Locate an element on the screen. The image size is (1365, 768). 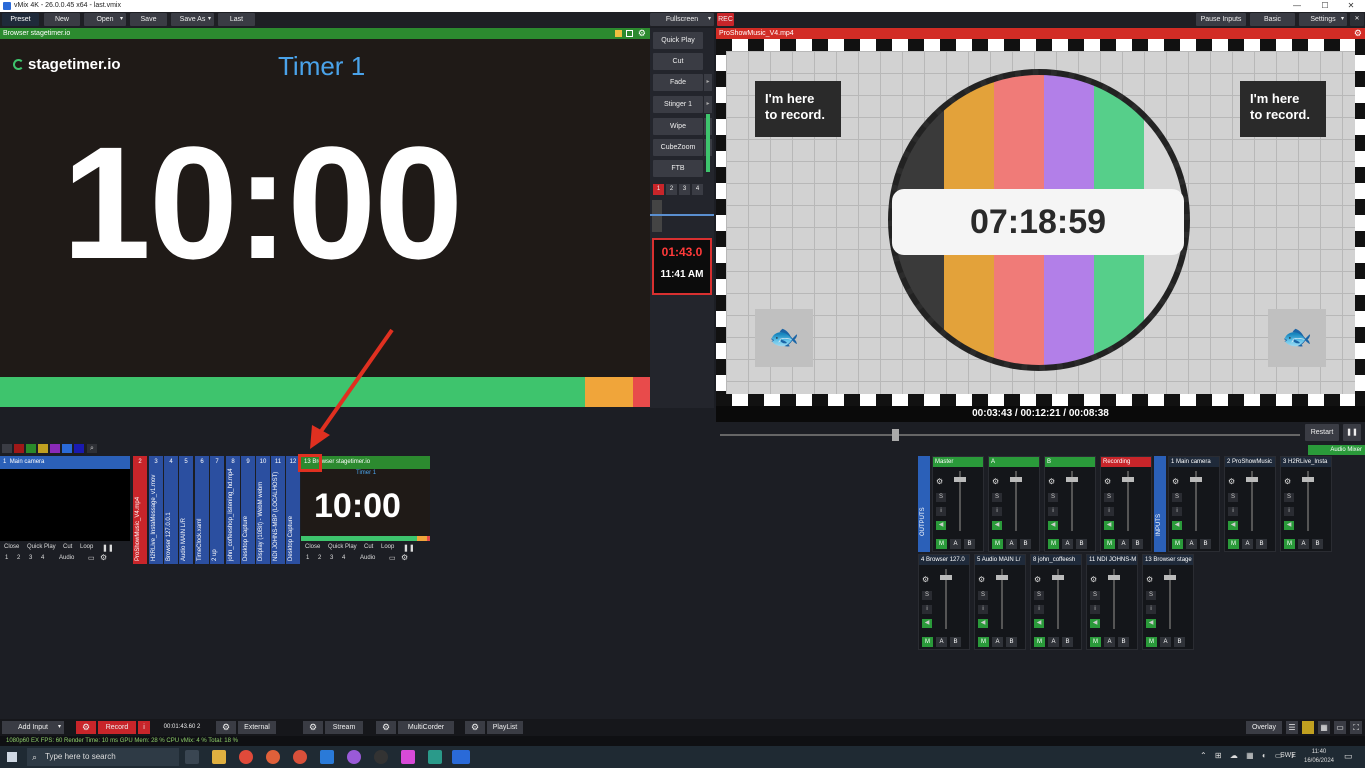
input-1-close: Close is located at coordinates (11, 547).